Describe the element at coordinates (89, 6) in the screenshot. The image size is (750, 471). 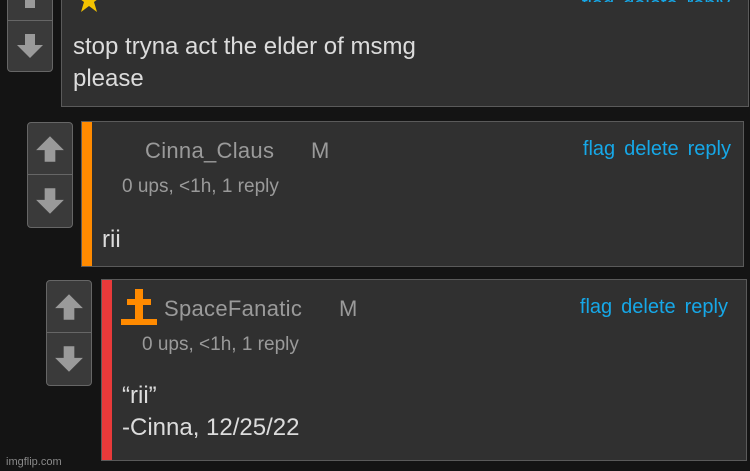
I see `star-badge-icon` at that location.